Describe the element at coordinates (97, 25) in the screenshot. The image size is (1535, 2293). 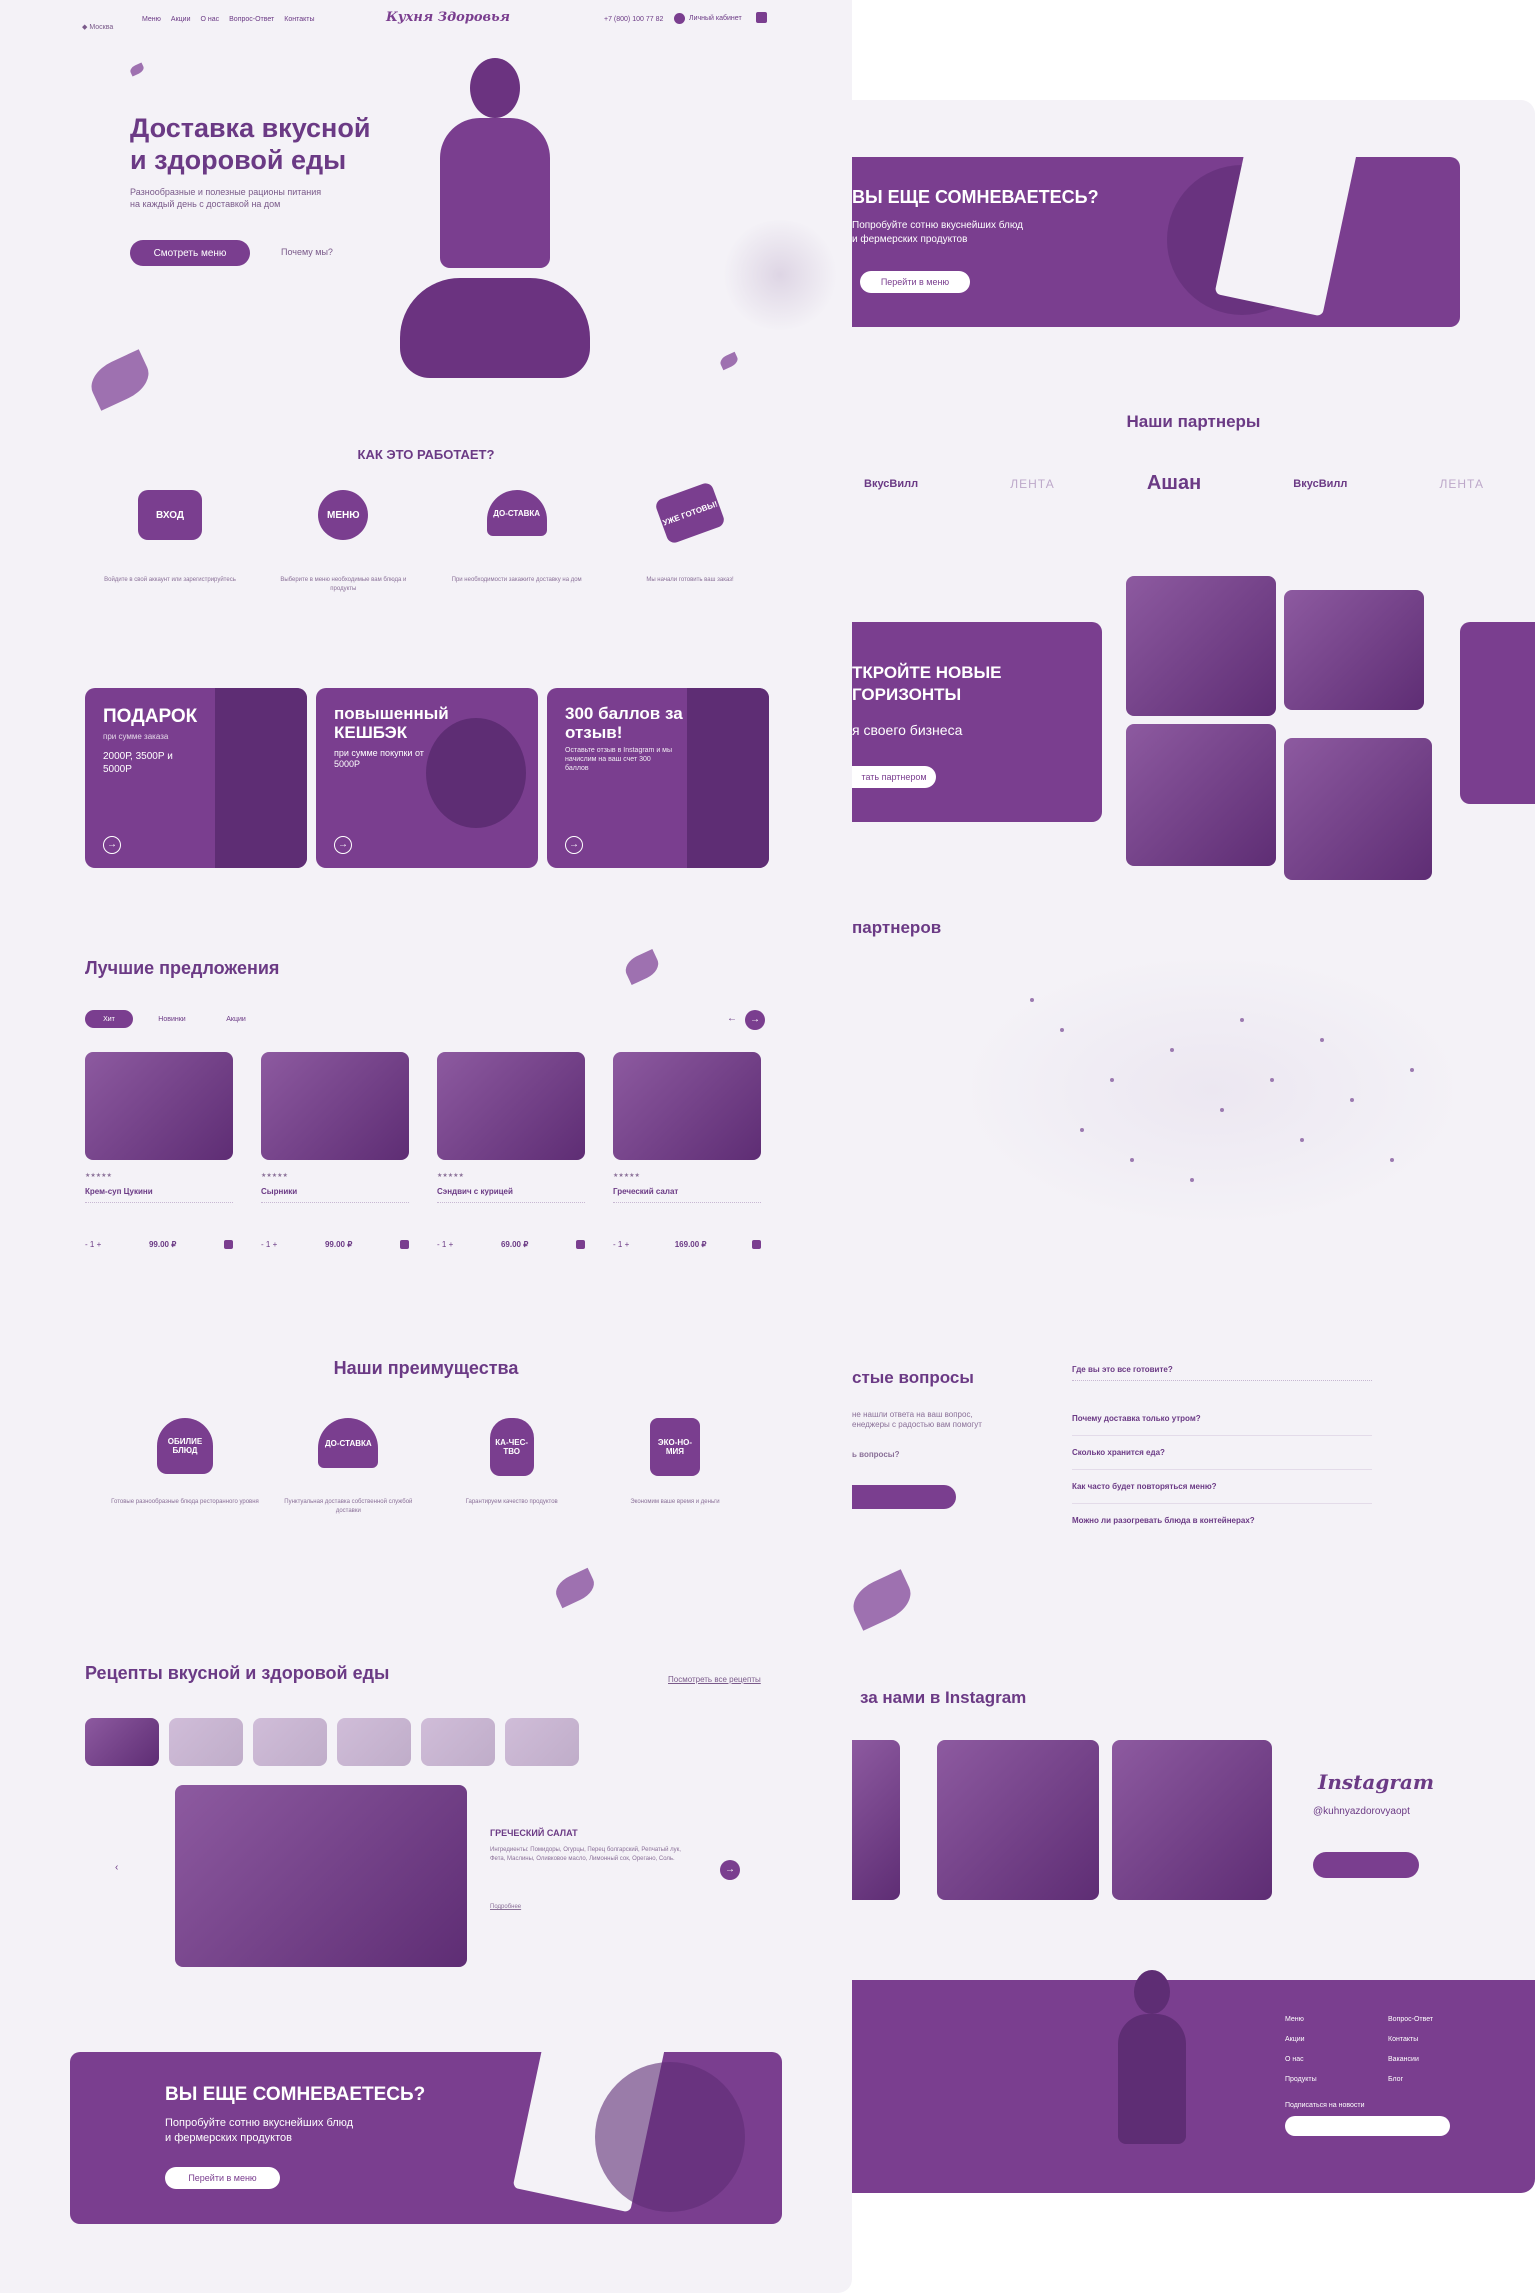
I see `city-selector: ◆ Москва` at that location.